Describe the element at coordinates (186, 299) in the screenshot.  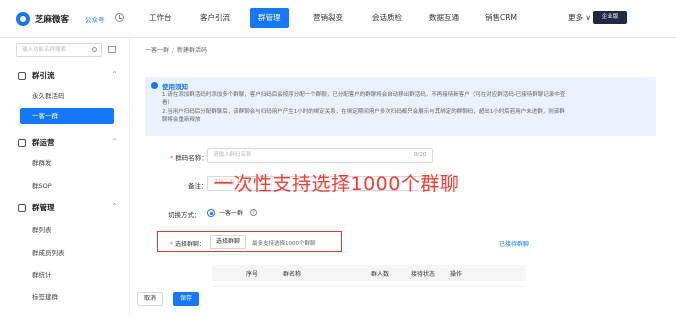
I see `save-button: 保存` at that location.